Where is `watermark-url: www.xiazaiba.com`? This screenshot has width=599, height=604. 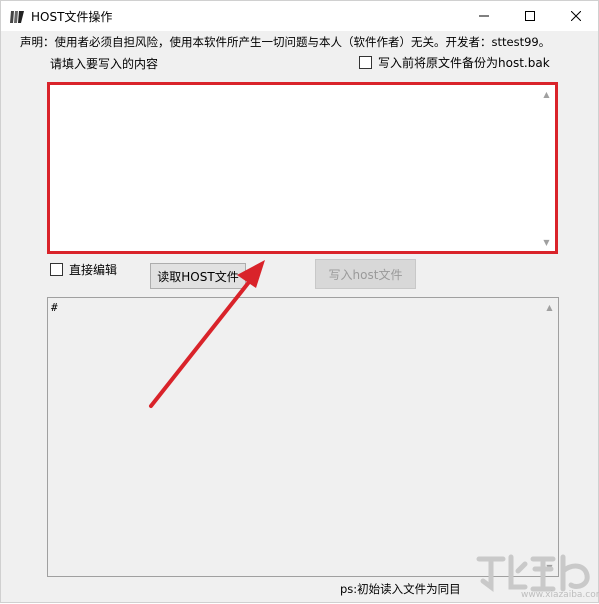
watermark-url: www.xiazaiba.com is located at coordinates (560, 595).